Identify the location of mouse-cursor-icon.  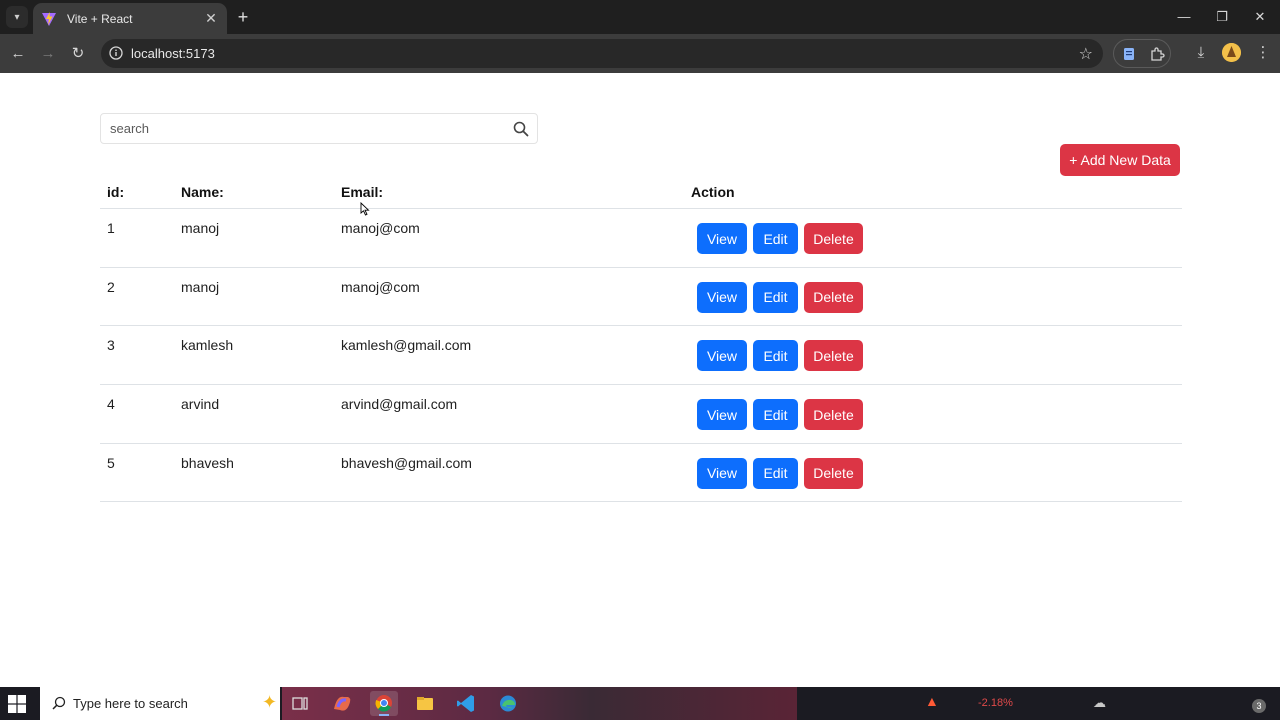
(365, 209).